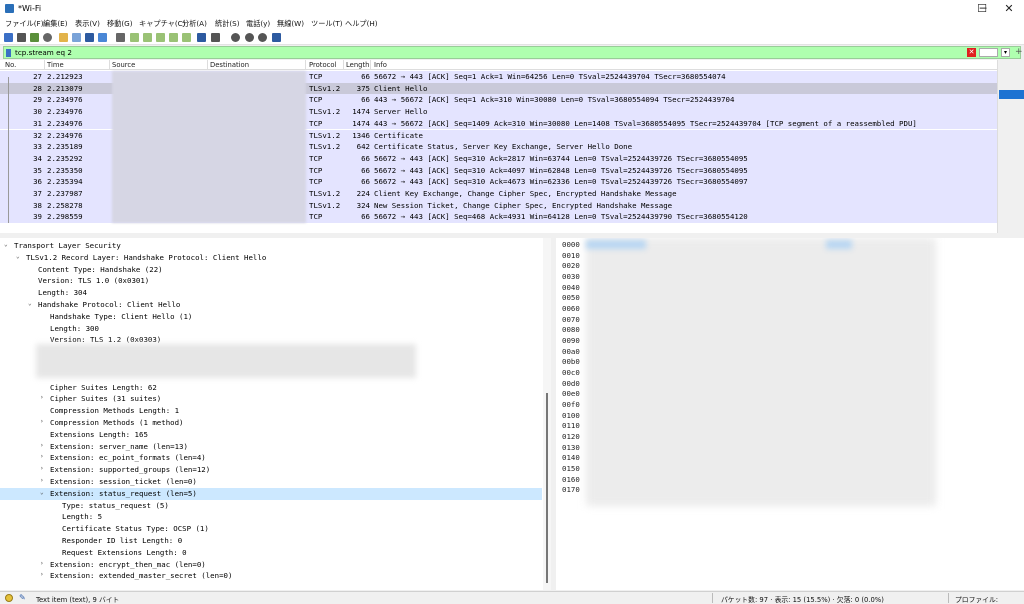 The width and height of the screenshot is (1024, 604). Describe the element at coordinates (55, 24) in the screenshot. I see `menu-edit: 編集(E)` at that location.